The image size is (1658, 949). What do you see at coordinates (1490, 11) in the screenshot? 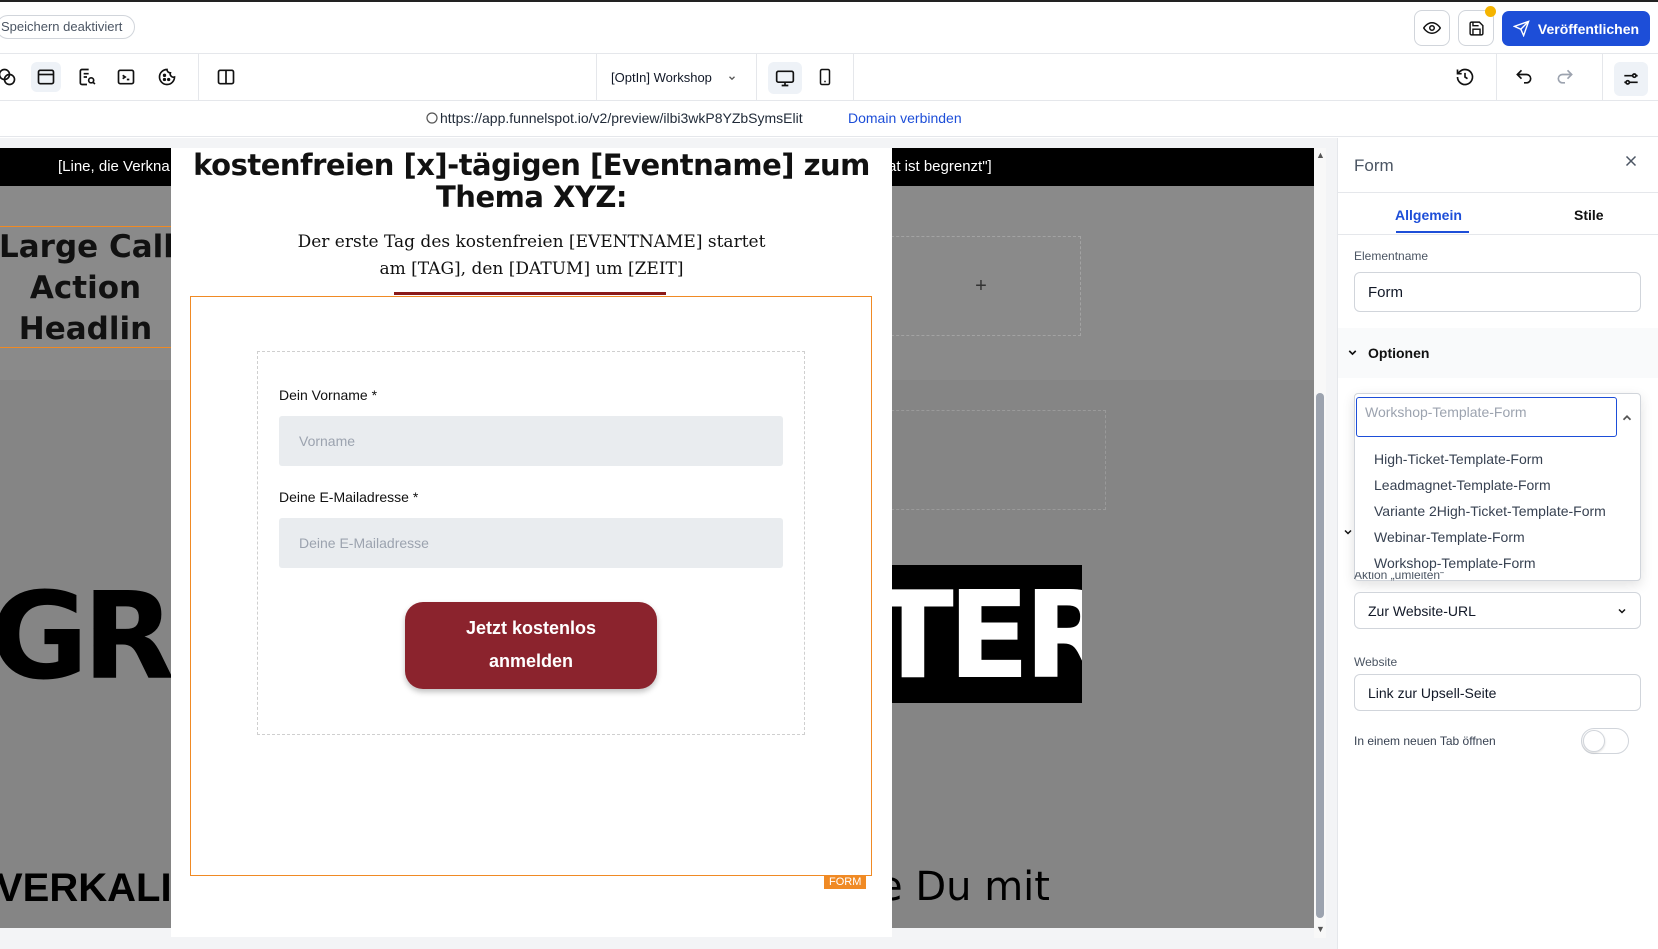
I see `unsaved-changes-dot` at bounding box center [1490, 11].